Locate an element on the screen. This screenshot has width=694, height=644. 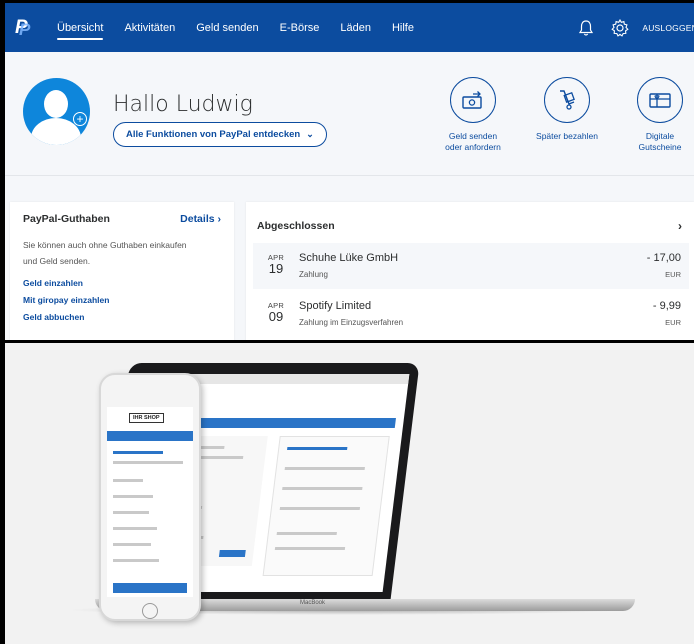
gear-icon is located at coordinates (620, 28).